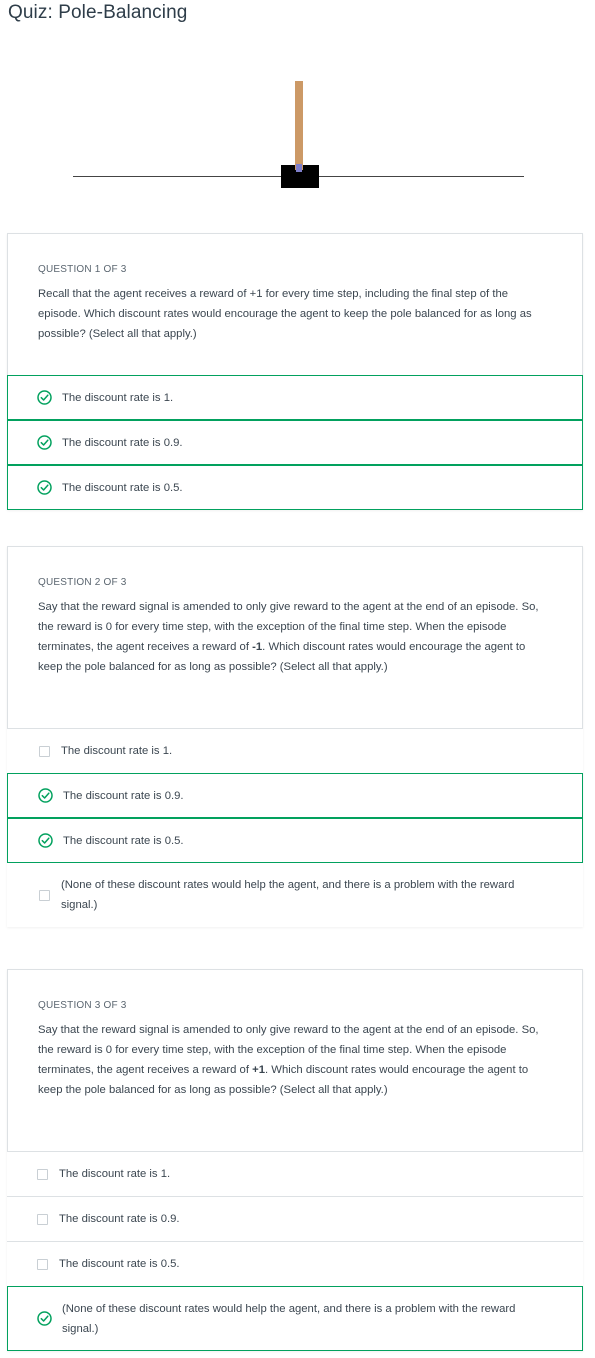 The width and height of the screenshot is (595, 1358). What do you see at coordinates (82, 269) in the screenshot?
I see `question-number: QUESTION 1 OF 3` at bounding box center [82, 269].